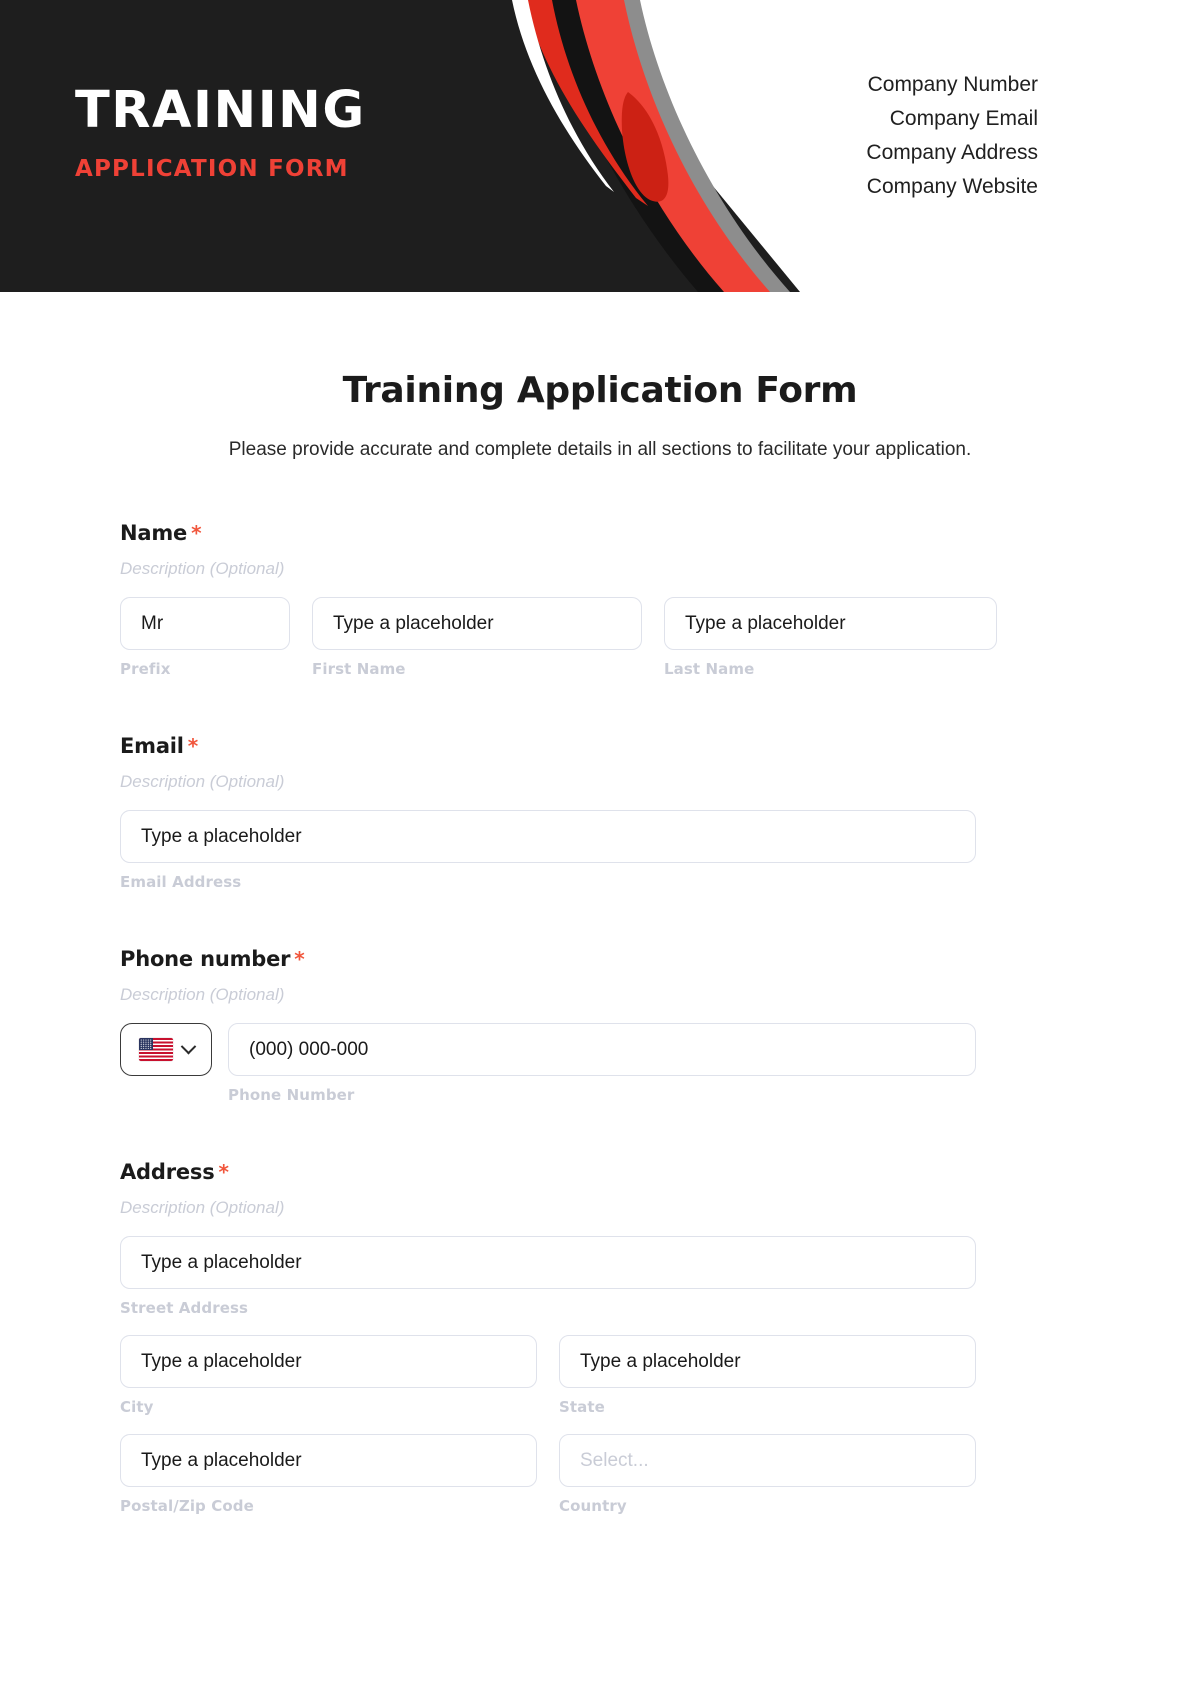  I want to click on postal-code-column: Type a placeholder Postal/Zip Code, so click(328, 1474).